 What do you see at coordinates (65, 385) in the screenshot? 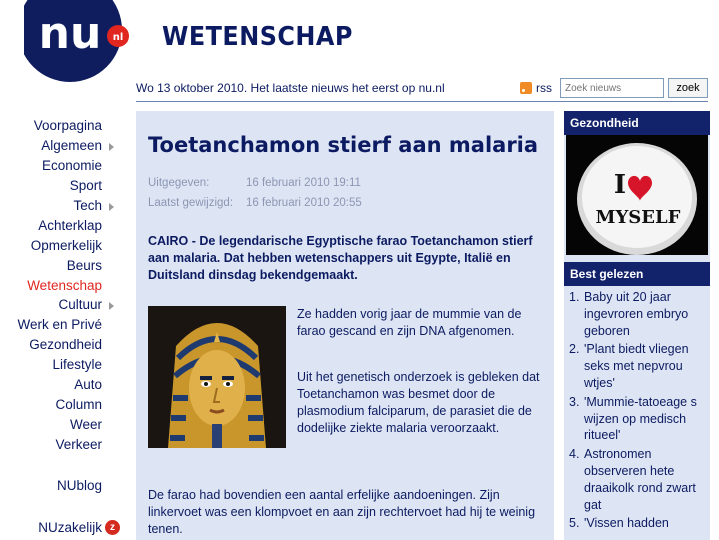
I see `nav-item-auto: Auto` at bounding box center [65, 385].